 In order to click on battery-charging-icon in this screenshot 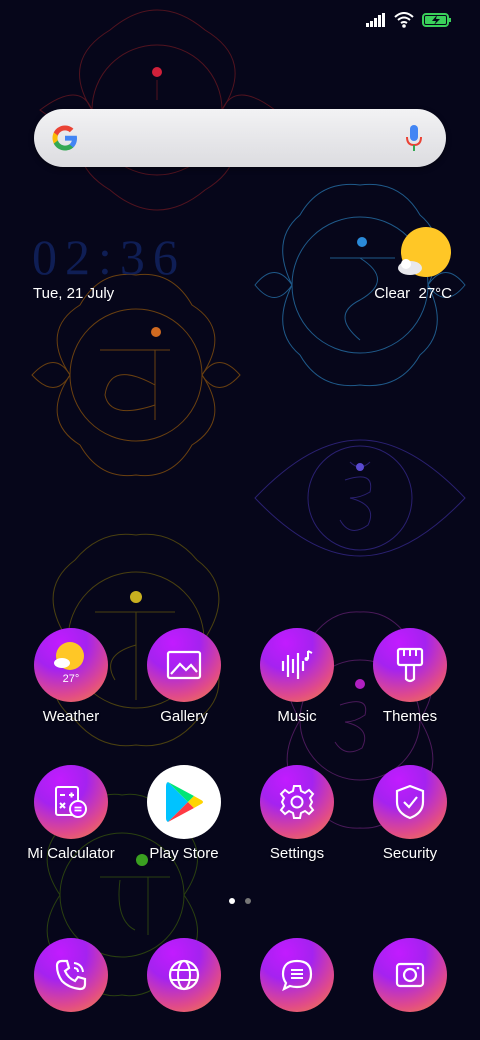, I will do `click(436, 20)`.